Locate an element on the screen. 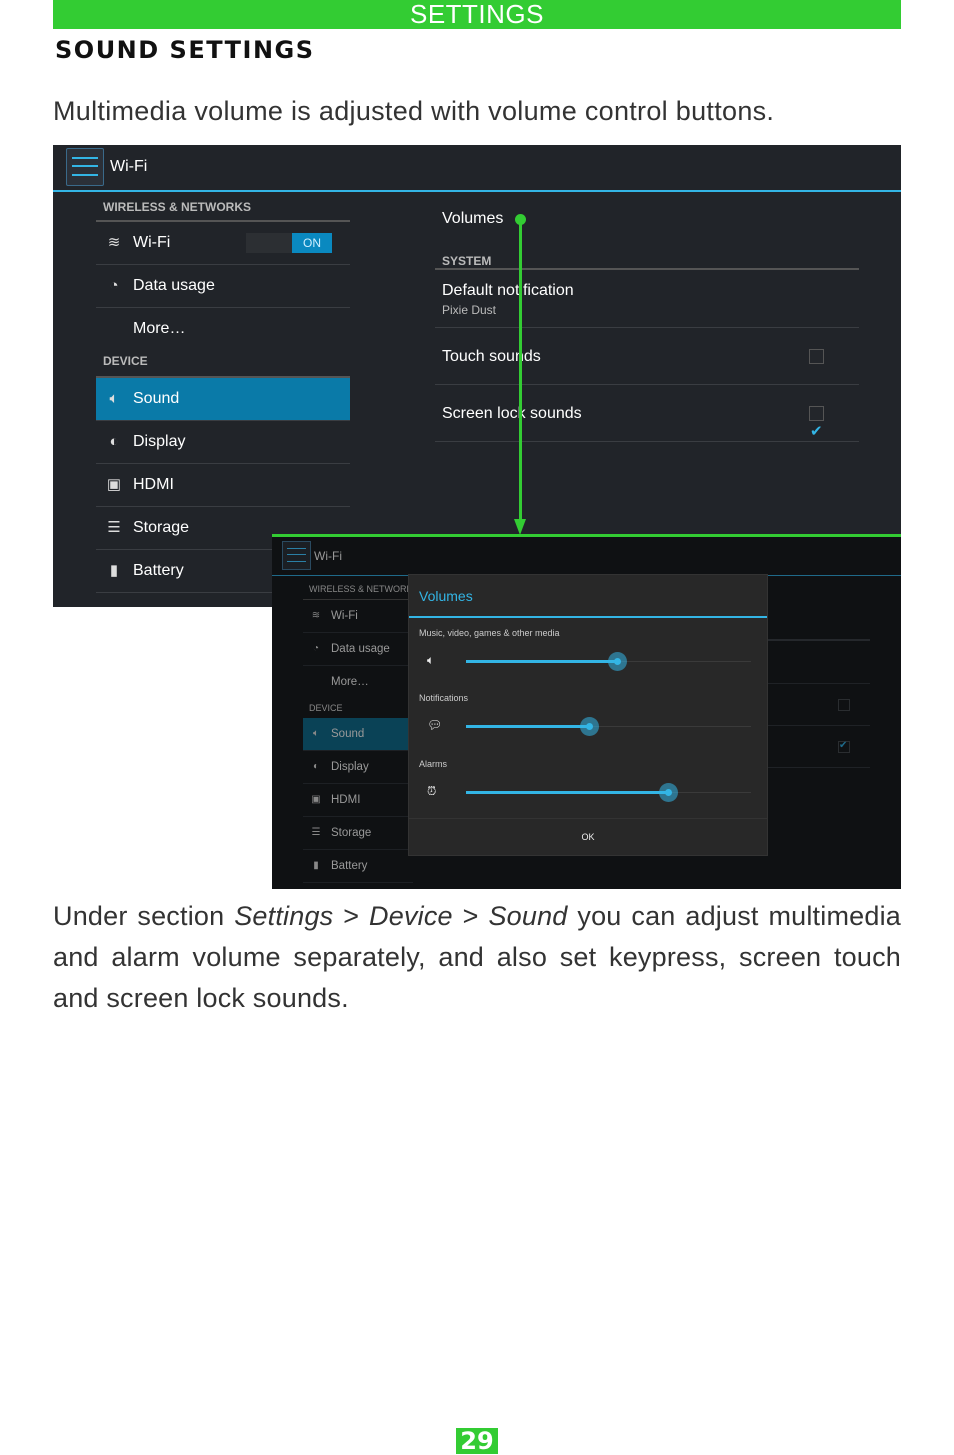  touch-sounds-item: Touch sounds is located at coordinates (647, 356).